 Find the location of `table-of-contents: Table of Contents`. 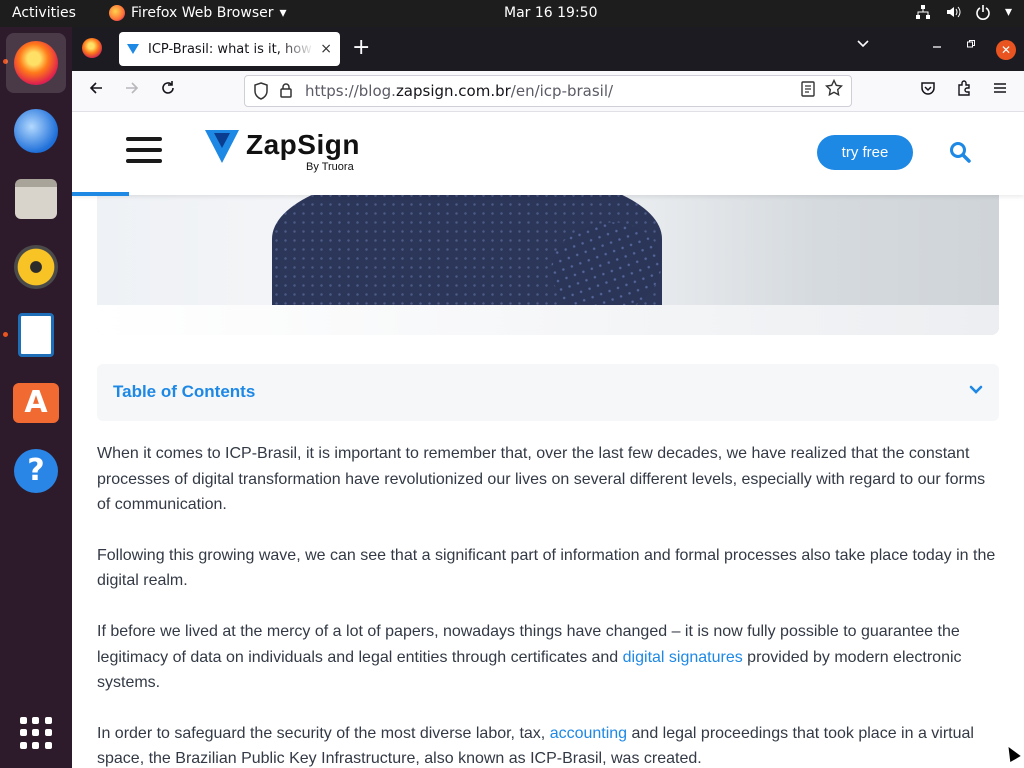

table-of-contents: Table of Contents is located at coordinates (548, 392).